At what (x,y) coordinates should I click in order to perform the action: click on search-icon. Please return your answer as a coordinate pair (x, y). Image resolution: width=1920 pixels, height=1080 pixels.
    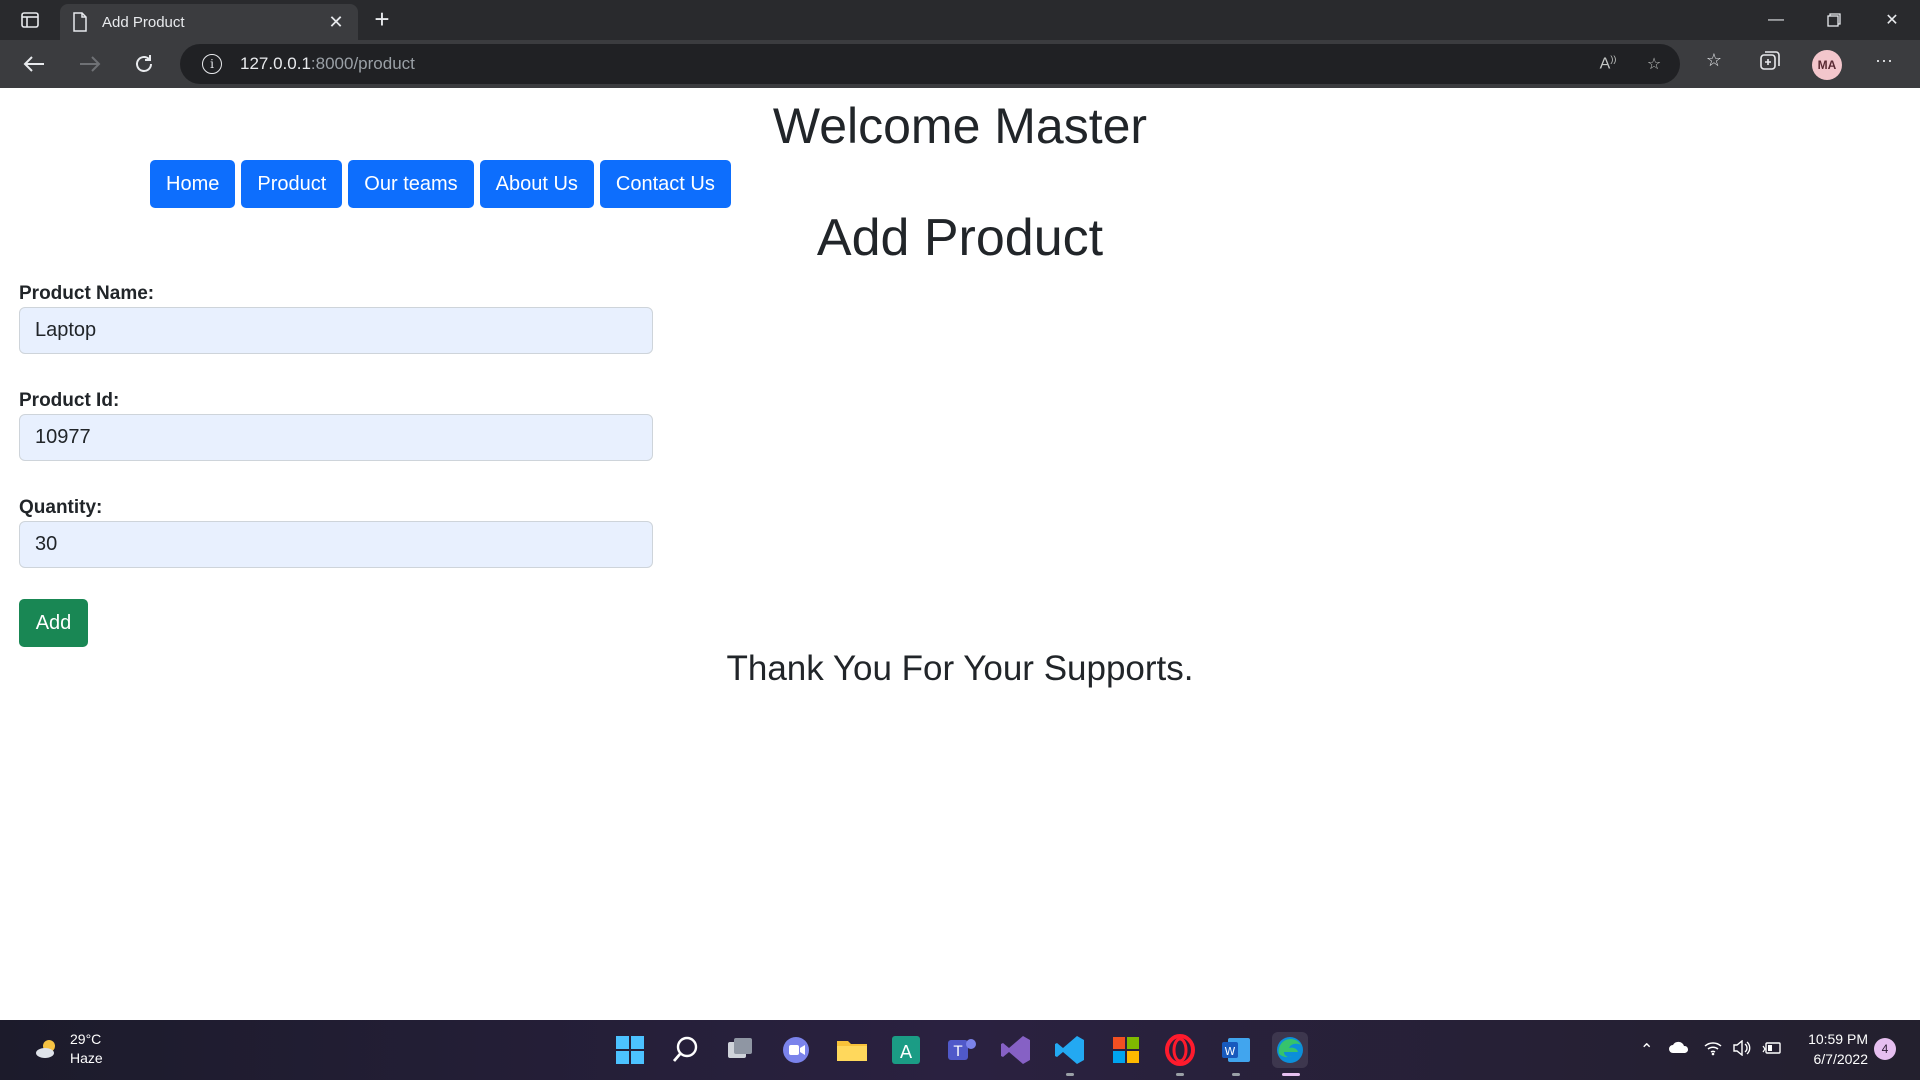
    Looking at the image, I should click on (686, 1050).